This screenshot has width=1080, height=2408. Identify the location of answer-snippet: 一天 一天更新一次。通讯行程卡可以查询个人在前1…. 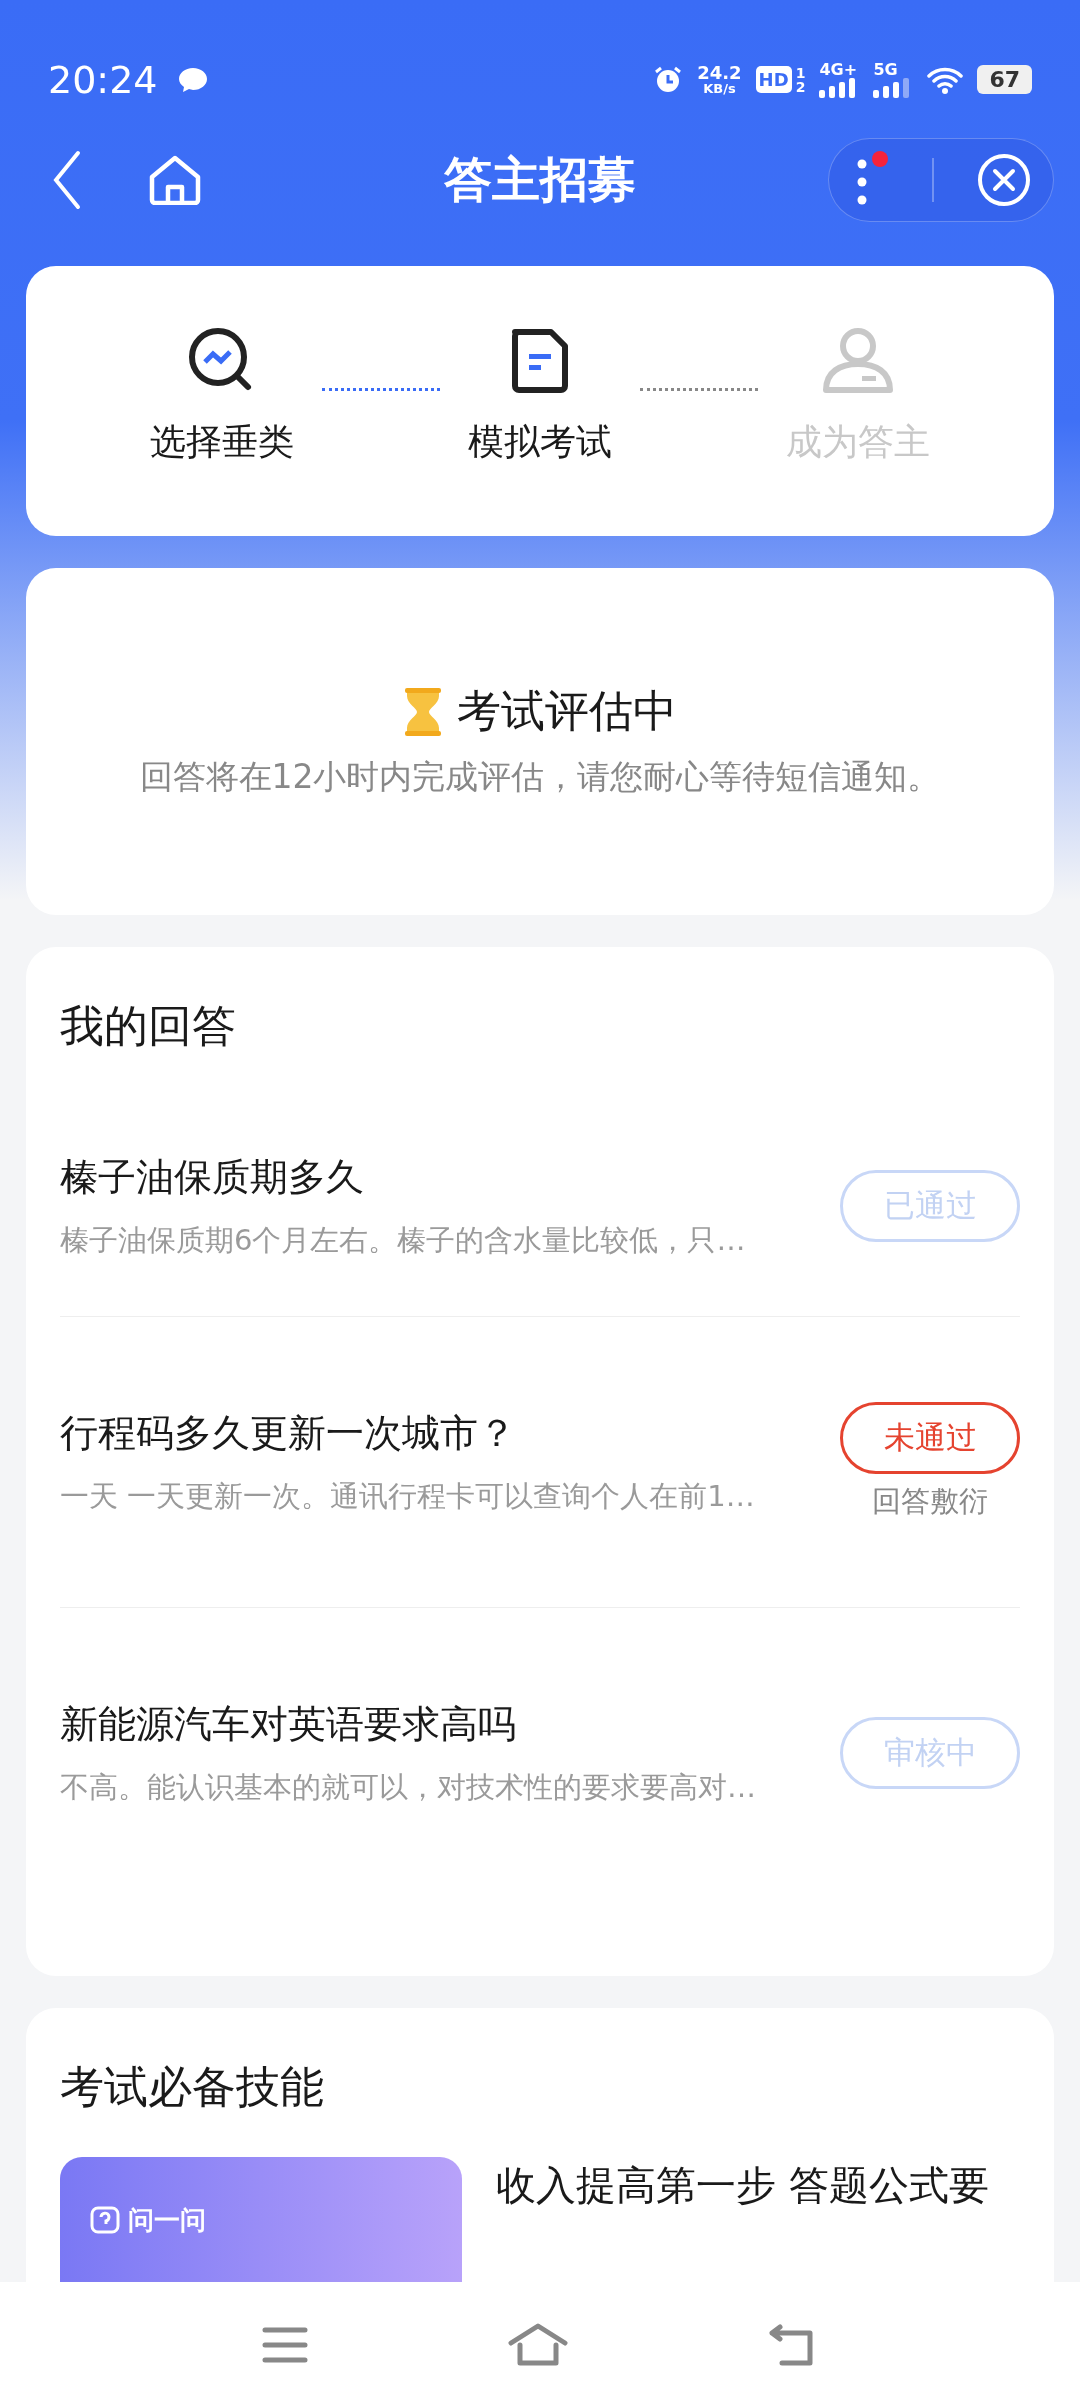
(408, 1496).